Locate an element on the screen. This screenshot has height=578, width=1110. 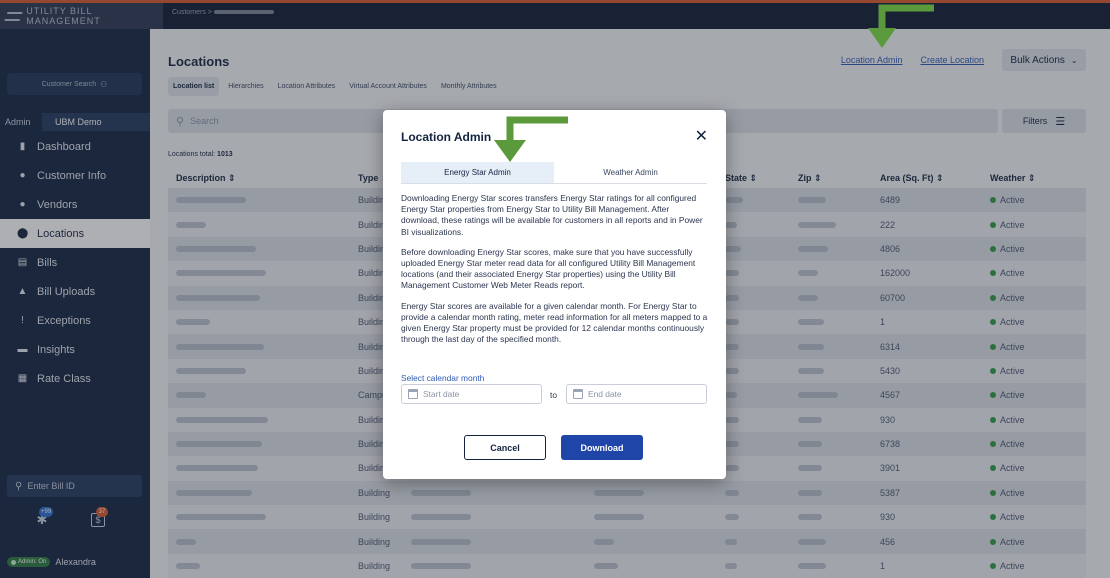
tab-energy-star-admin: Energy Star Admin is located at coordinates (477, 172).